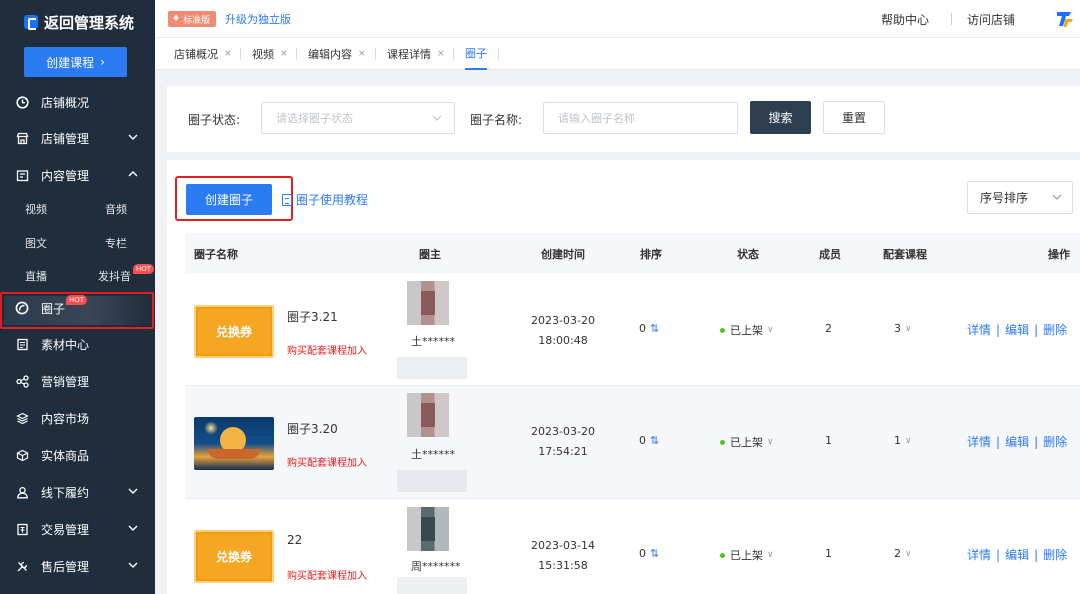 The image size is (1080, 594). I want to click on upgrade-link: 升级为独立版, so click(258, 19).